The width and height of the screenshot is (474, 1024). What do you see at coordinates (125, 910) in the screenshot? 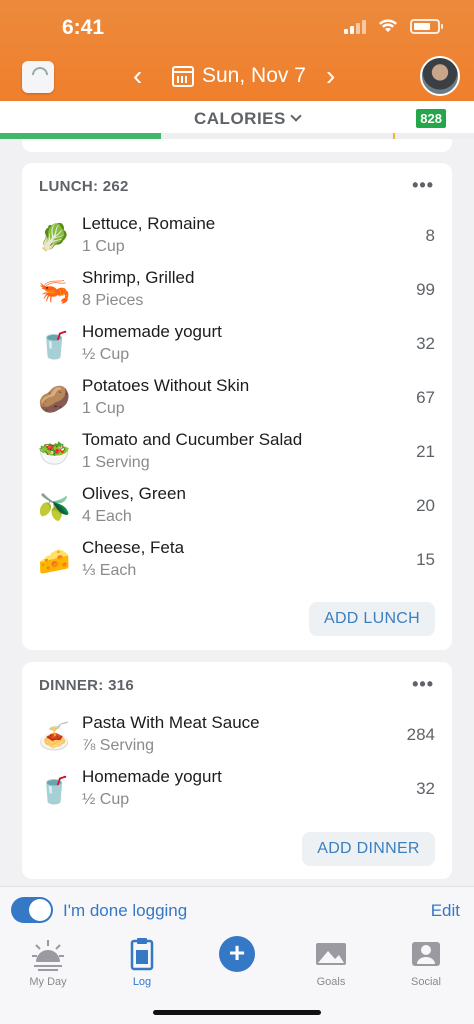
I see `done-logging-label: I'm done logging` at bounding box center [125, 910].